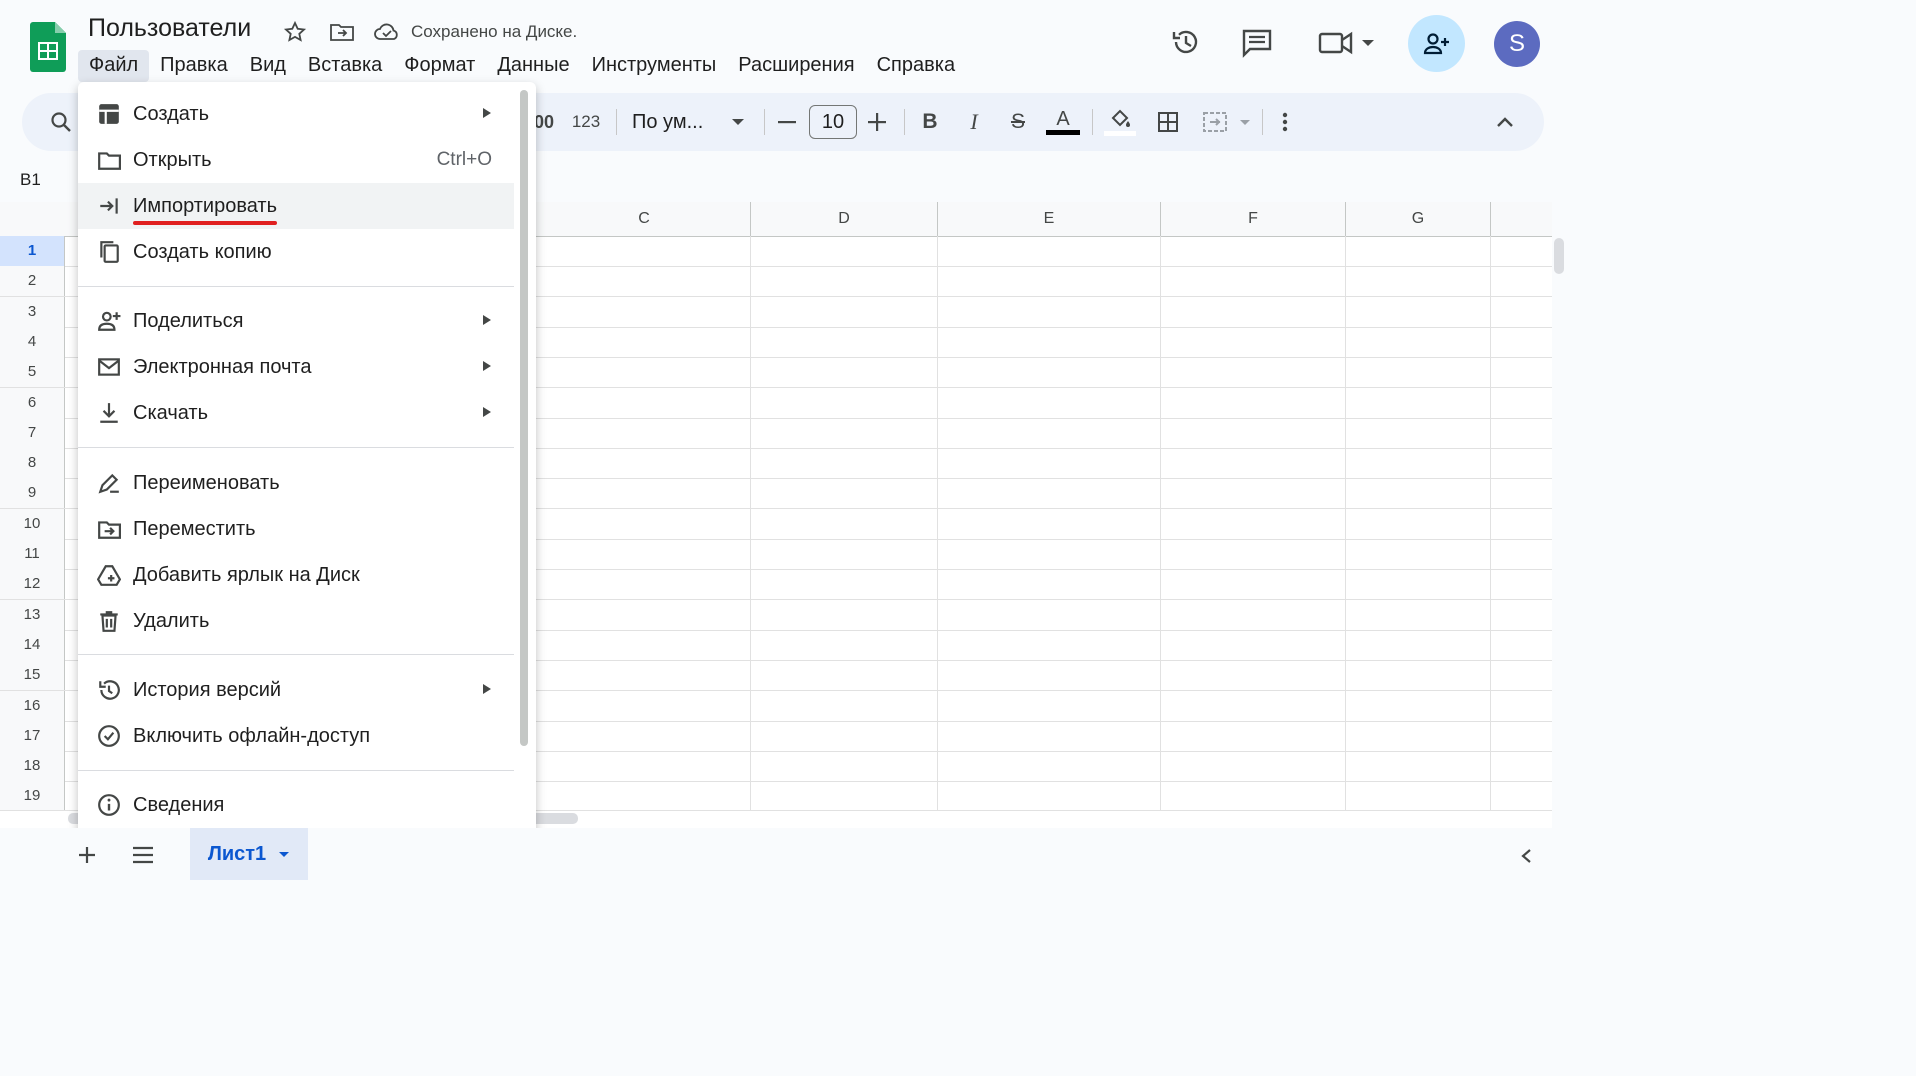 The height and width of the screenshot is (1076, 1916). I want to click on trash-icon, so click(109, 621).